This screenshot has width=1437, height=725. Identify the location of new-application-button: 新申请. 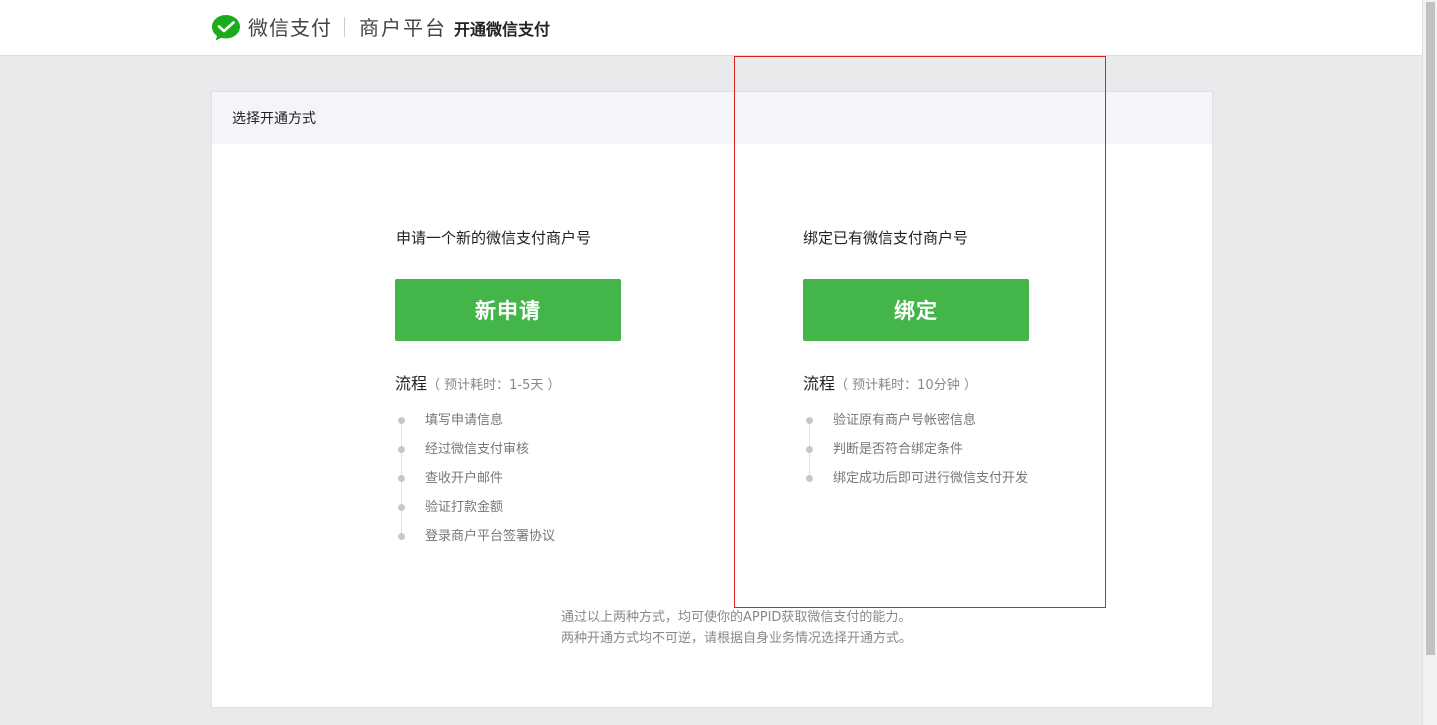
(508, 310).